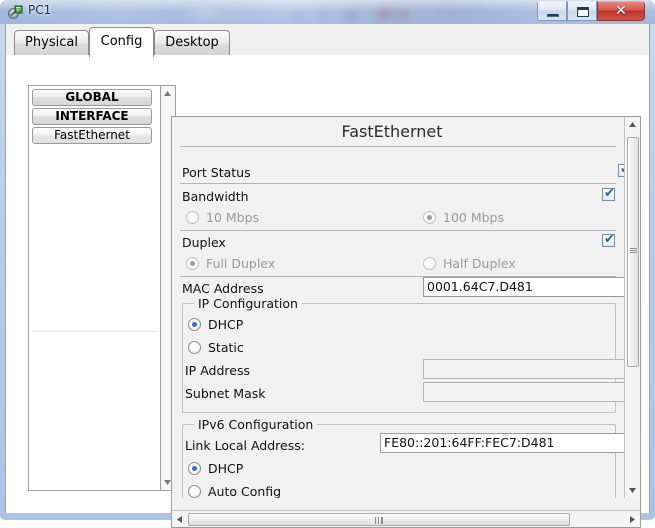  I want to click on restore-icon, so click(583, 12).